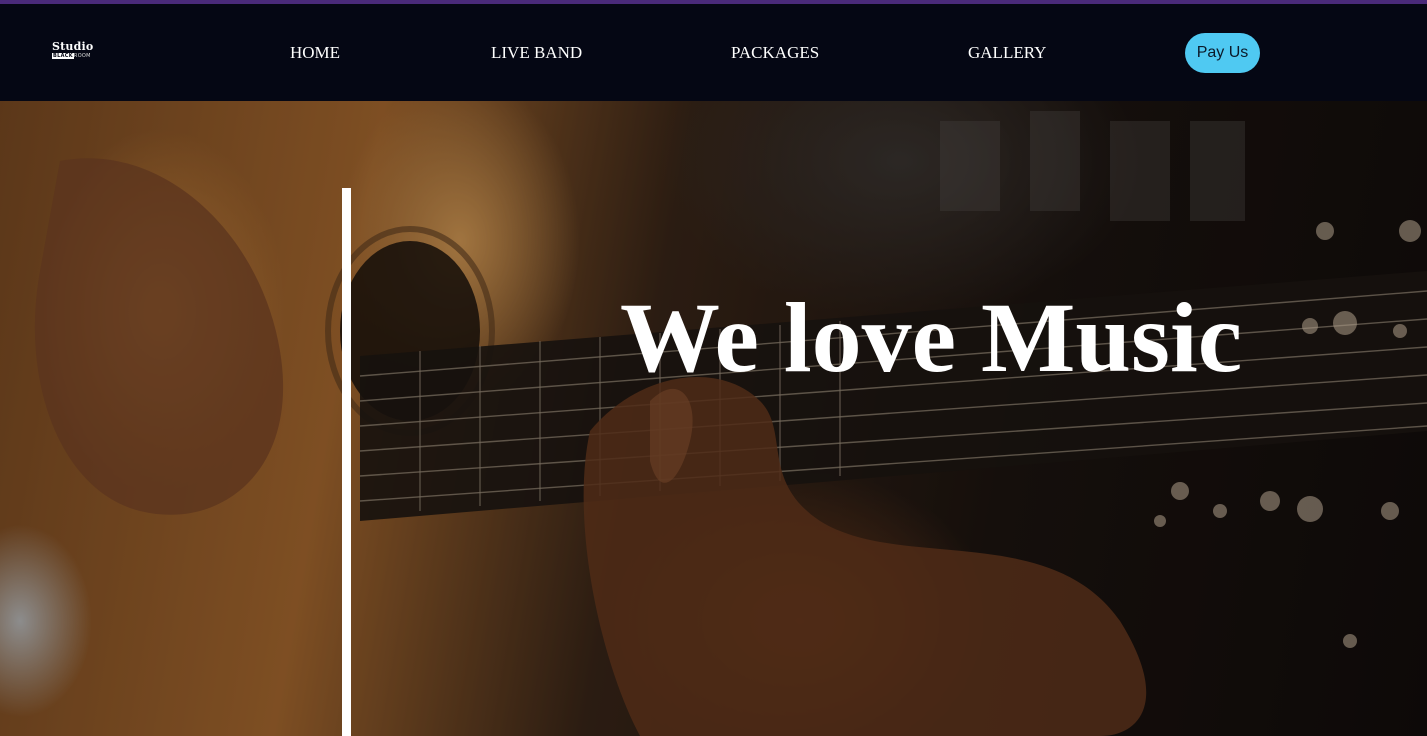 The width and height of the screenshot is (1427, 736). I want to click on logo-subtitle-rest: ROOM, so click(82, 56).